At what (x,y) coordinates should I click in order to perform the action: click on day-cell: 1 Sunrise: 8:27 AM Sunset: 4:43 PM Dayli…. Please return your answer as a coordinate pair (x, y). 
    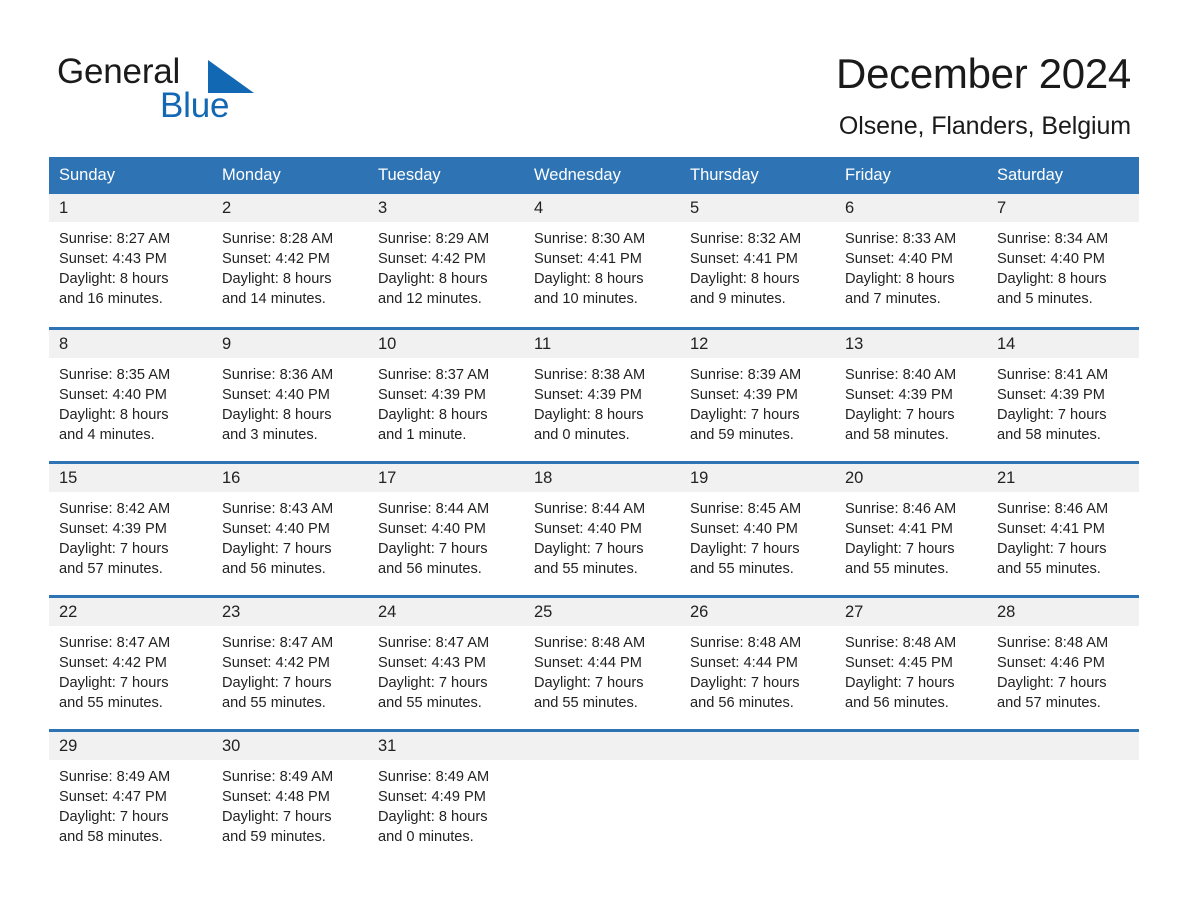
    Looking at the image, I should click on (130, 261).